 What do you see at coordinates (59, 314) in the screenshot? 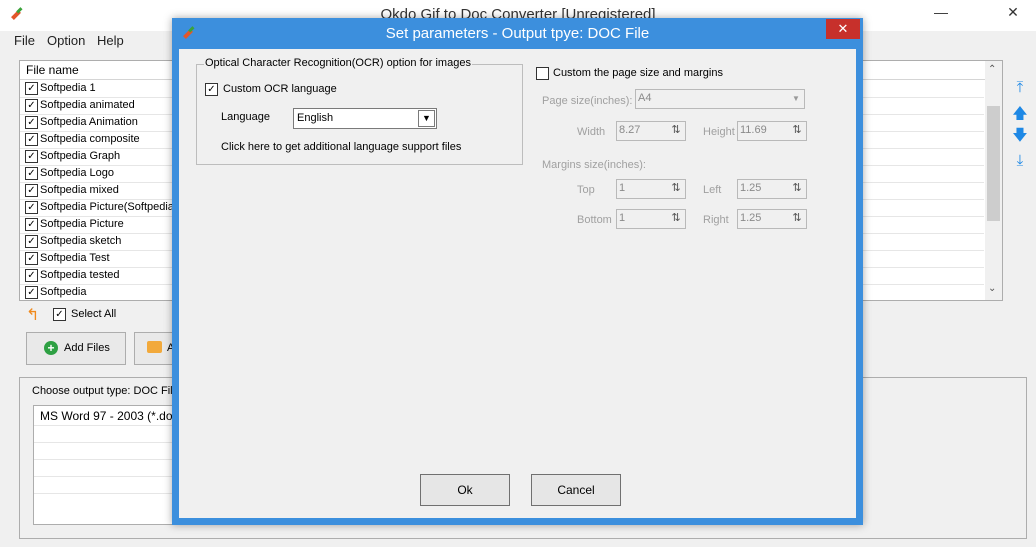
I see `select-all-checkbox: ✓` at bounding box center [59, 314].